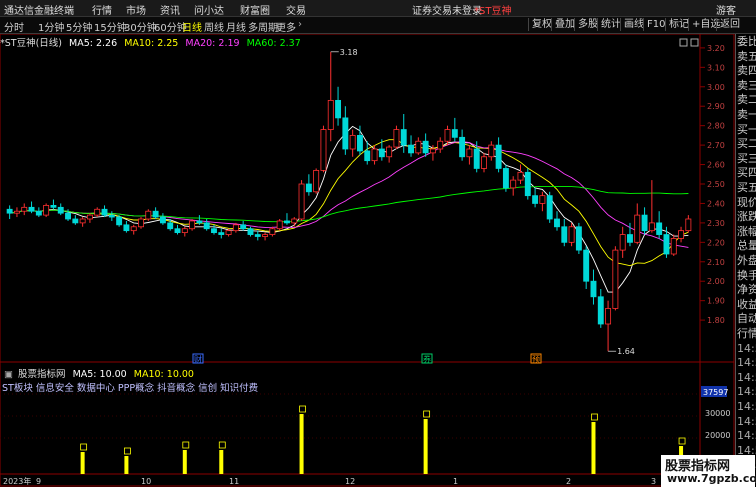 The height and width of the screenshot is (487, 756). Describe the element at coordinates (286, 26) in the screenshot. I see `period-tab-more: 更多` at that location.